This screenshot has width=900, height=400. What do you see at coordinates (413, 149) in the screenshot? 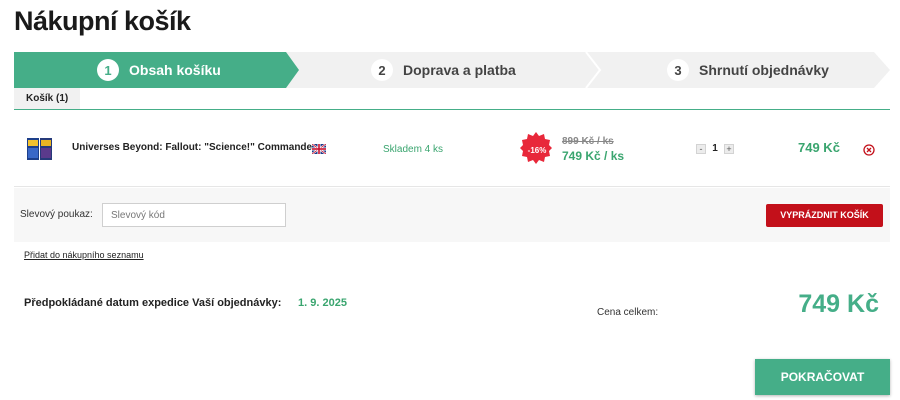
I see `stock-status: Skladem 4 ks` at bounding box center [413, 149].